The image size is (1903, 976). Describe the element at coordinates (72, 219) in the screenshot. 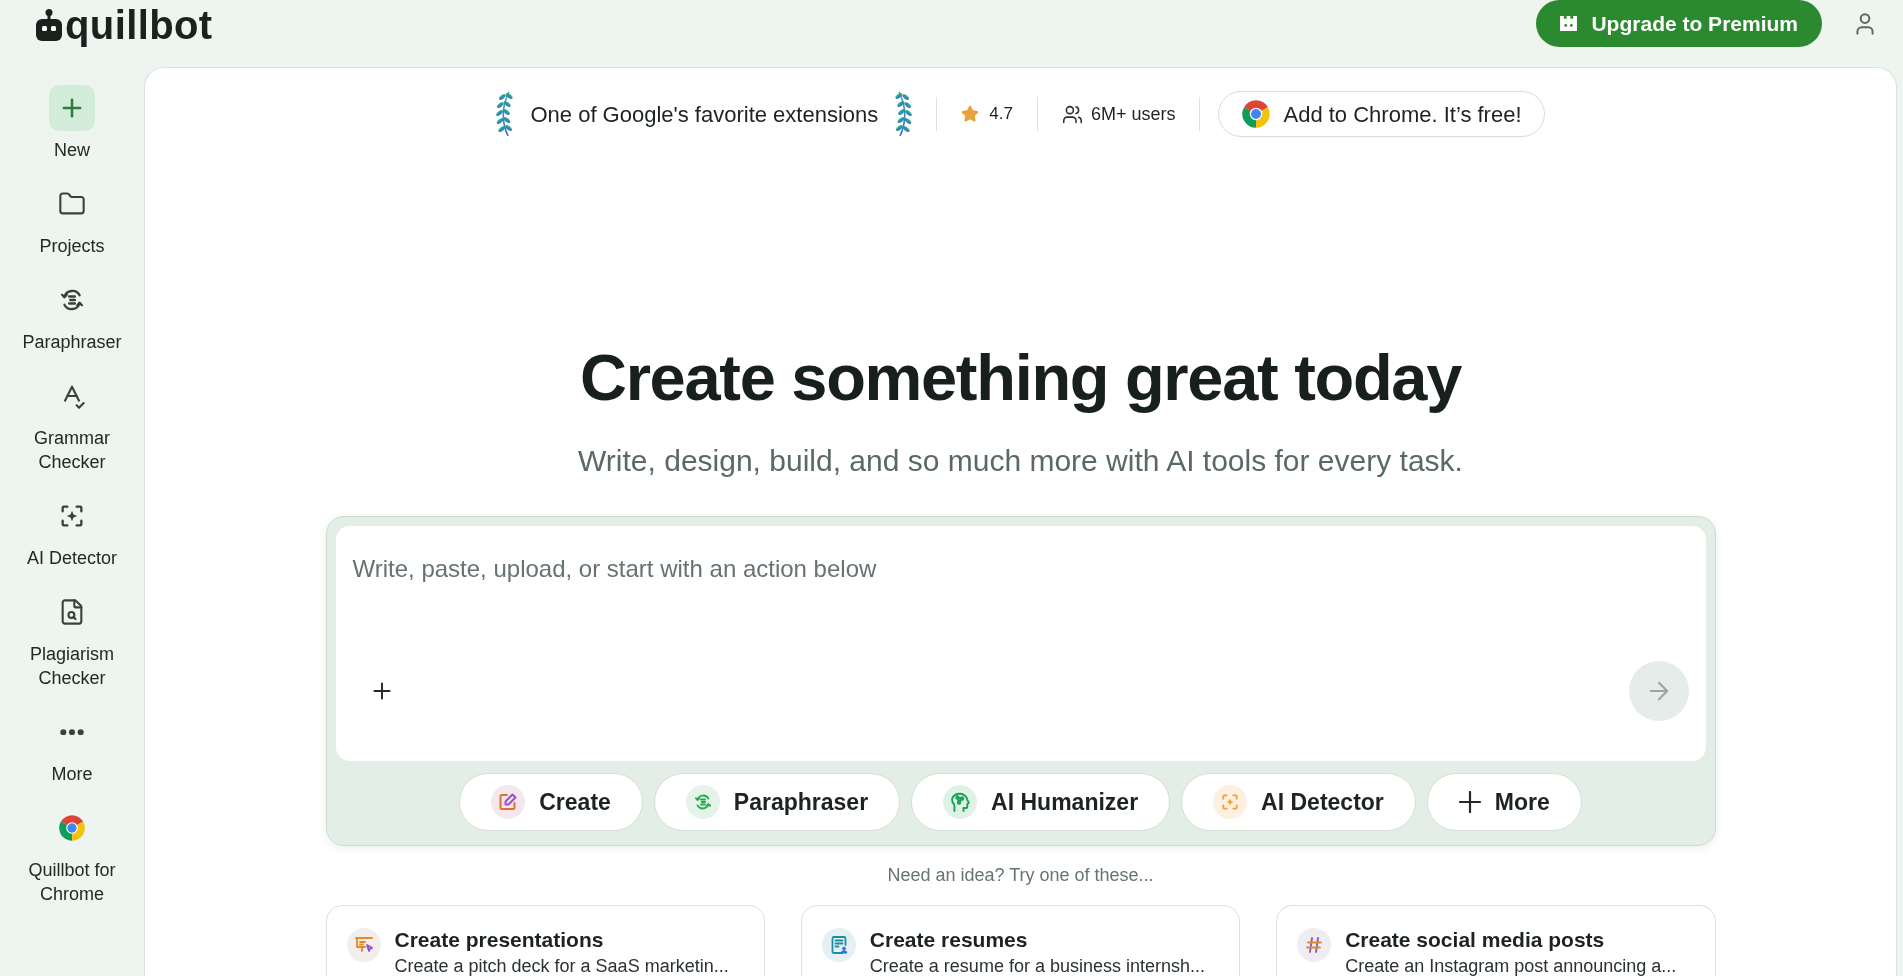

I see `sidebar-item: Projects` at that location.